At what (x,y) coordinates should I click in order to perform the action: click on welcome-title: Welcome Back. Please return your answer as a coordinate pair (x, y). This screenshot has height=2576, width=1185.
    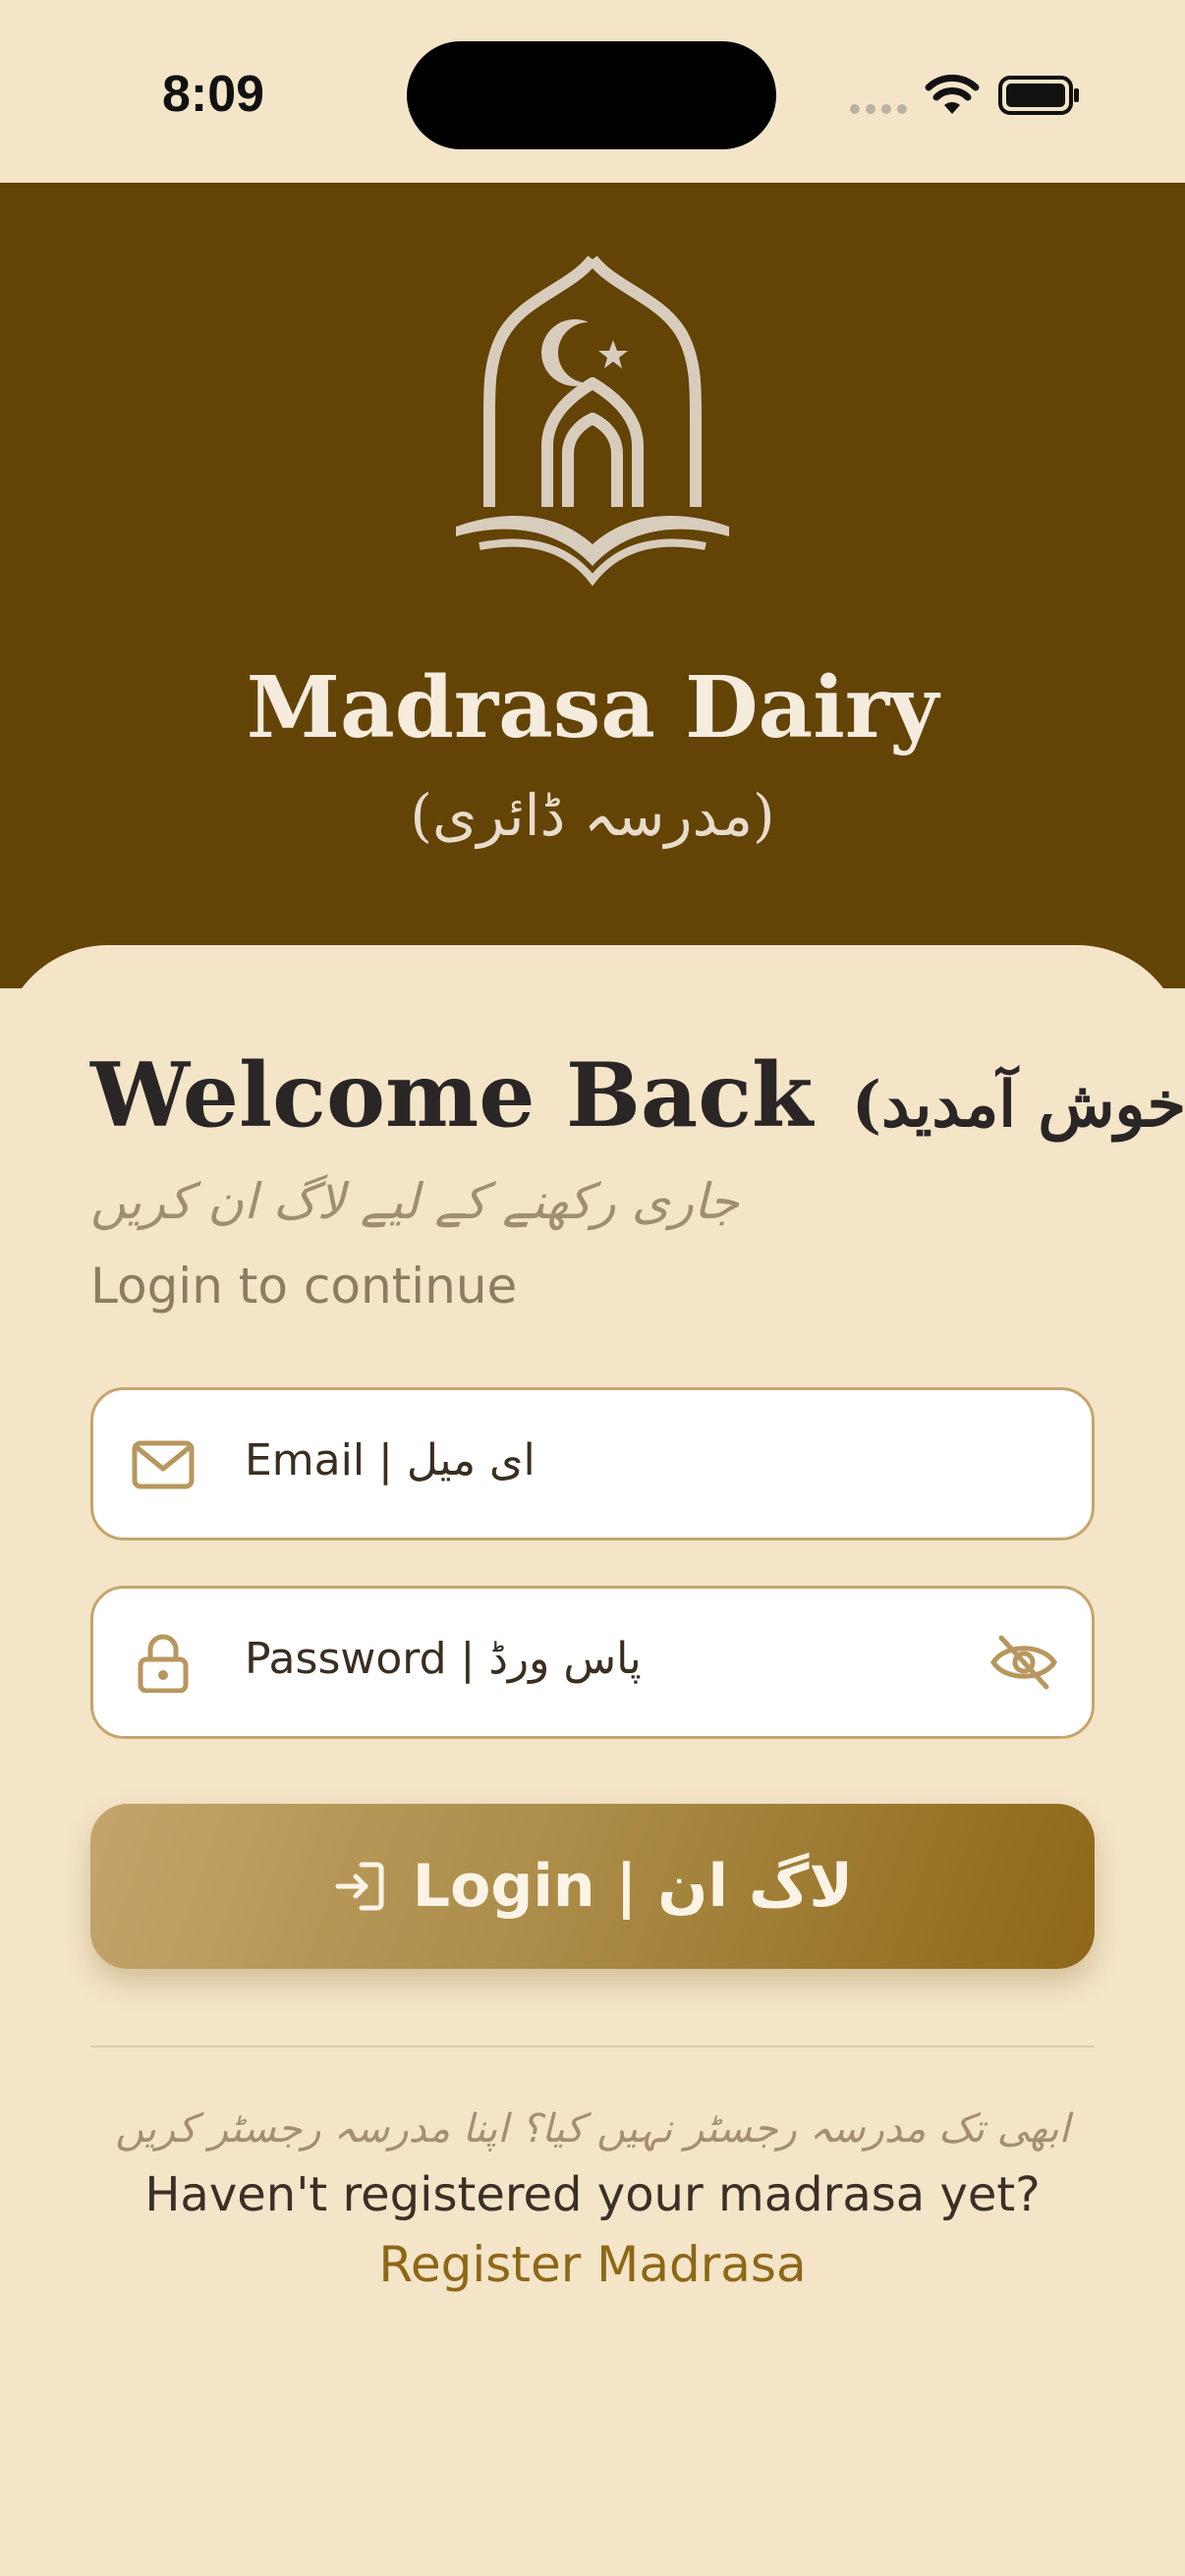
    Looking at the image, I should click on (452, 1095).